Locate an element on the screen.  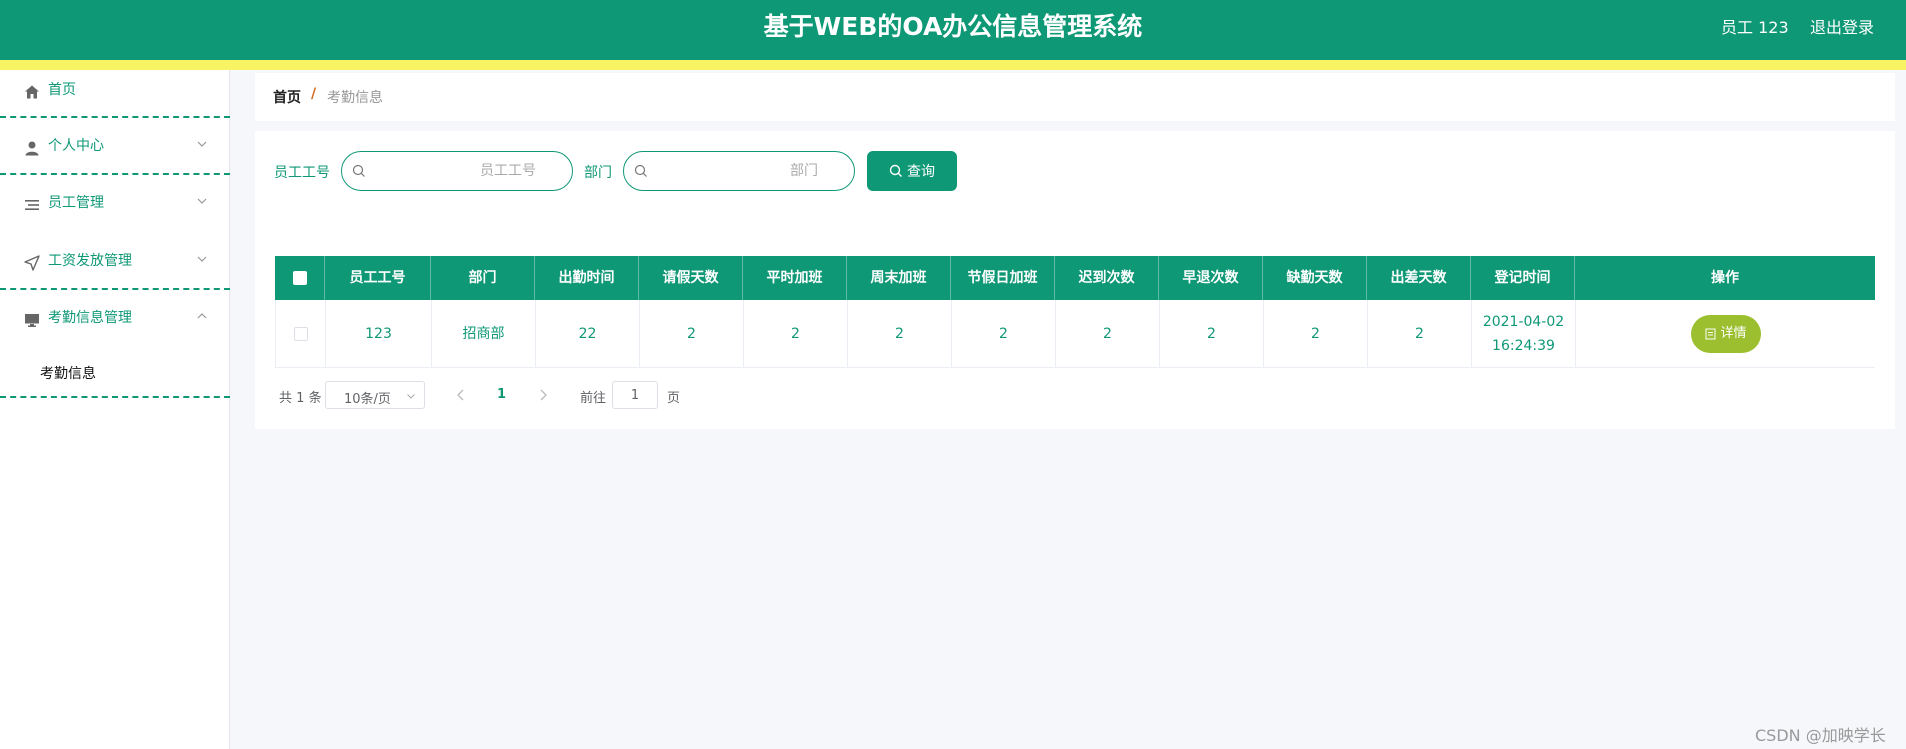
top-bar: 基于WEB的OA办公信息管理系统 员工 123 退出登录 is located at coordinates (953, 30).